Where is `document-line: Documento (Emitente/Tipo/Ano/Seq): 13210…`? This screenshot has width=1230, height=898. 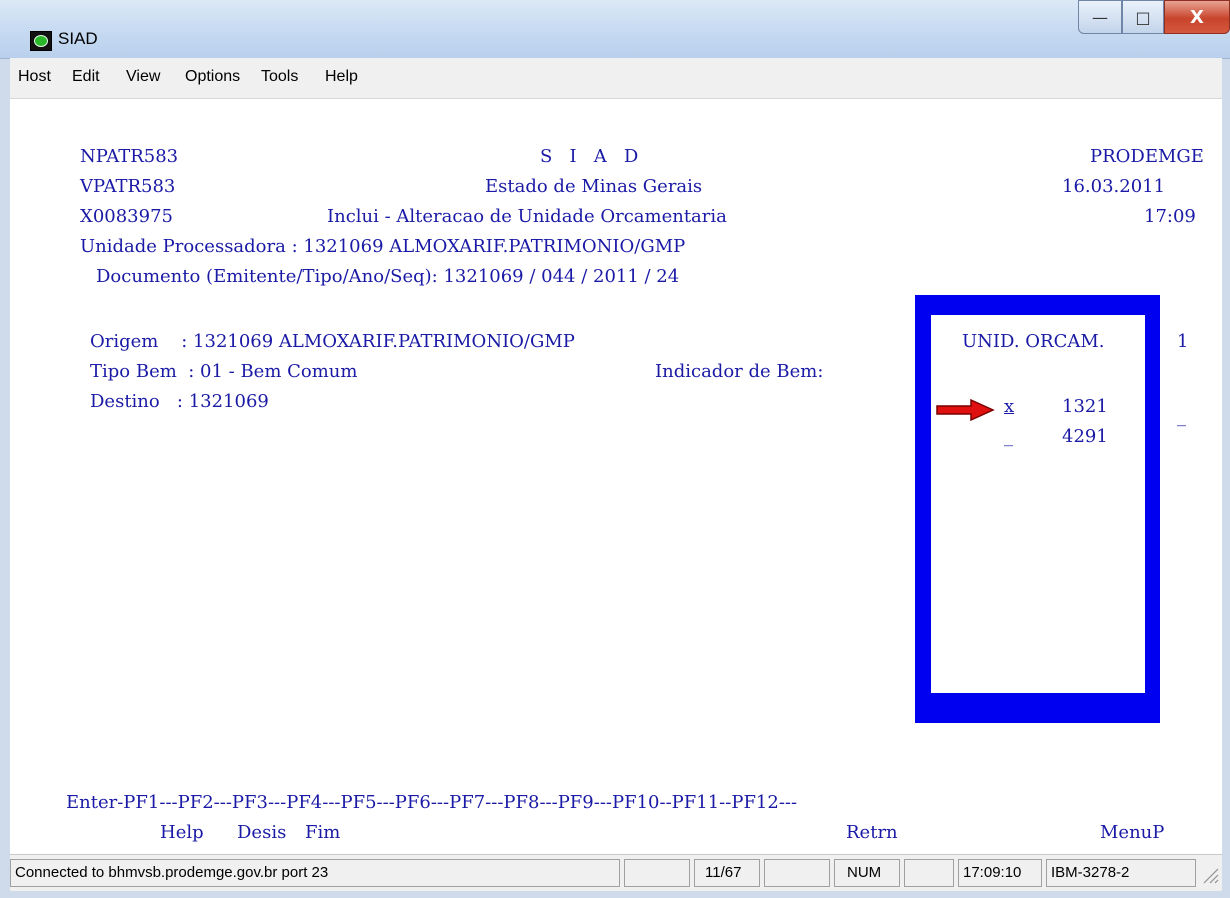
document-line: Documento (Emitente/Tipo/Ano/Seq): 13210… is located at coordinates (388, 276).